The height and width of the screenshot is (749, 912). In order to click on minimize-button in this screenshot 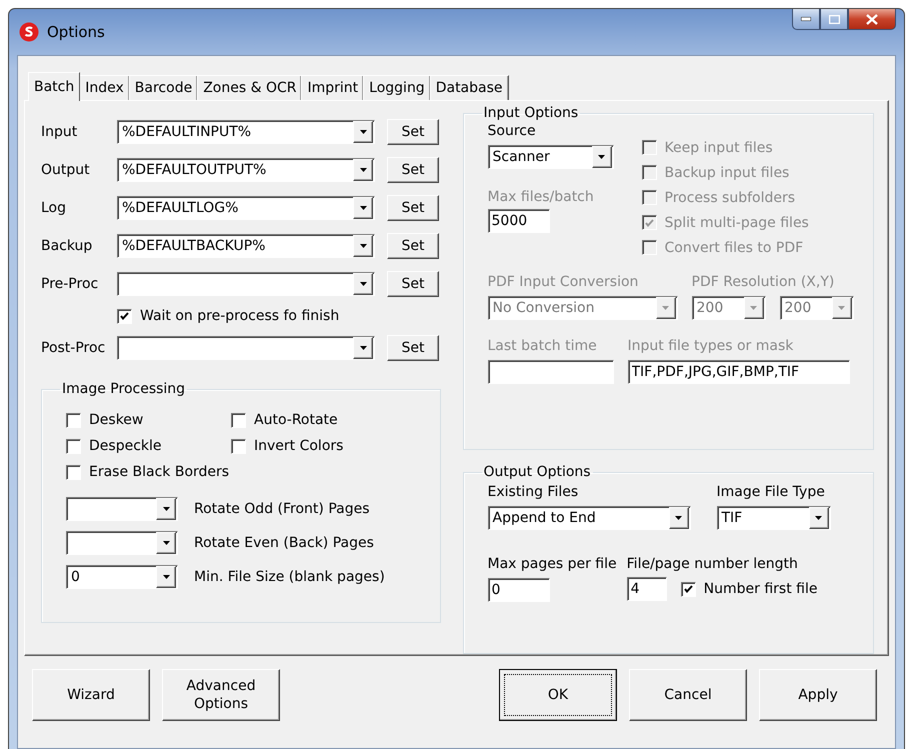, I will do `click(806, 19)`.